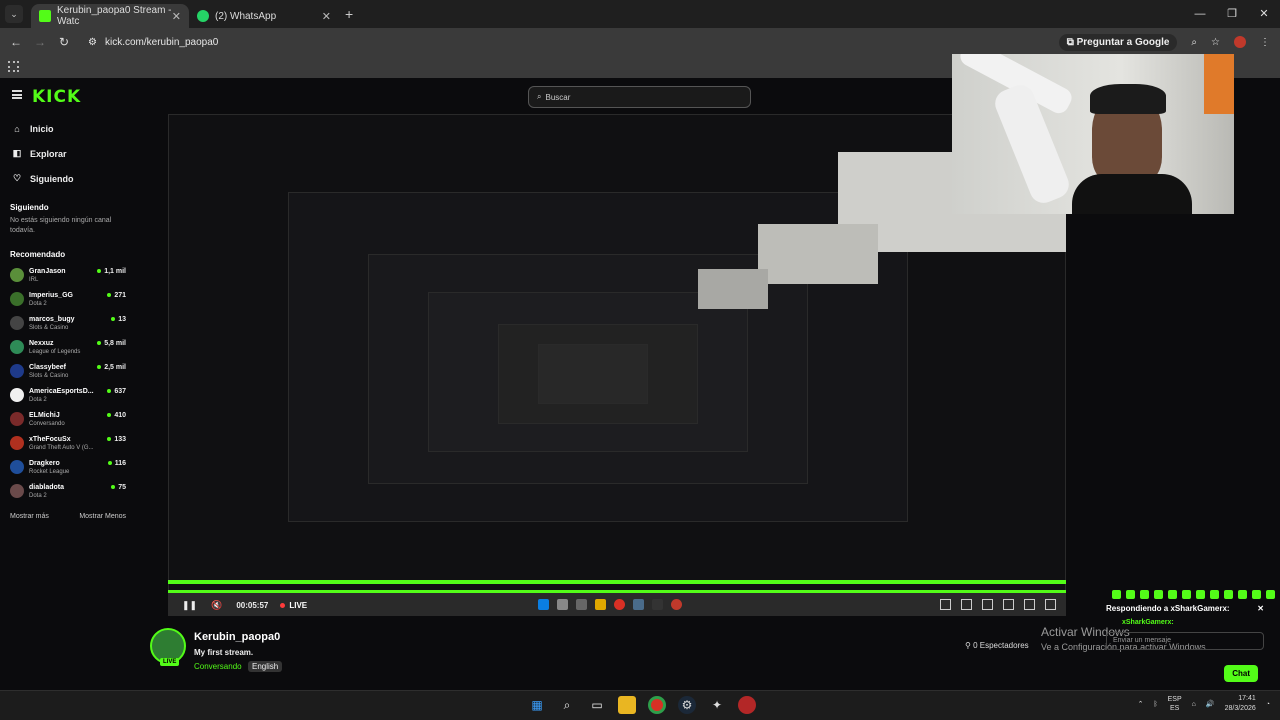  I want to click on channel-text: ELMichiJ Conversando, so click(47, 419).